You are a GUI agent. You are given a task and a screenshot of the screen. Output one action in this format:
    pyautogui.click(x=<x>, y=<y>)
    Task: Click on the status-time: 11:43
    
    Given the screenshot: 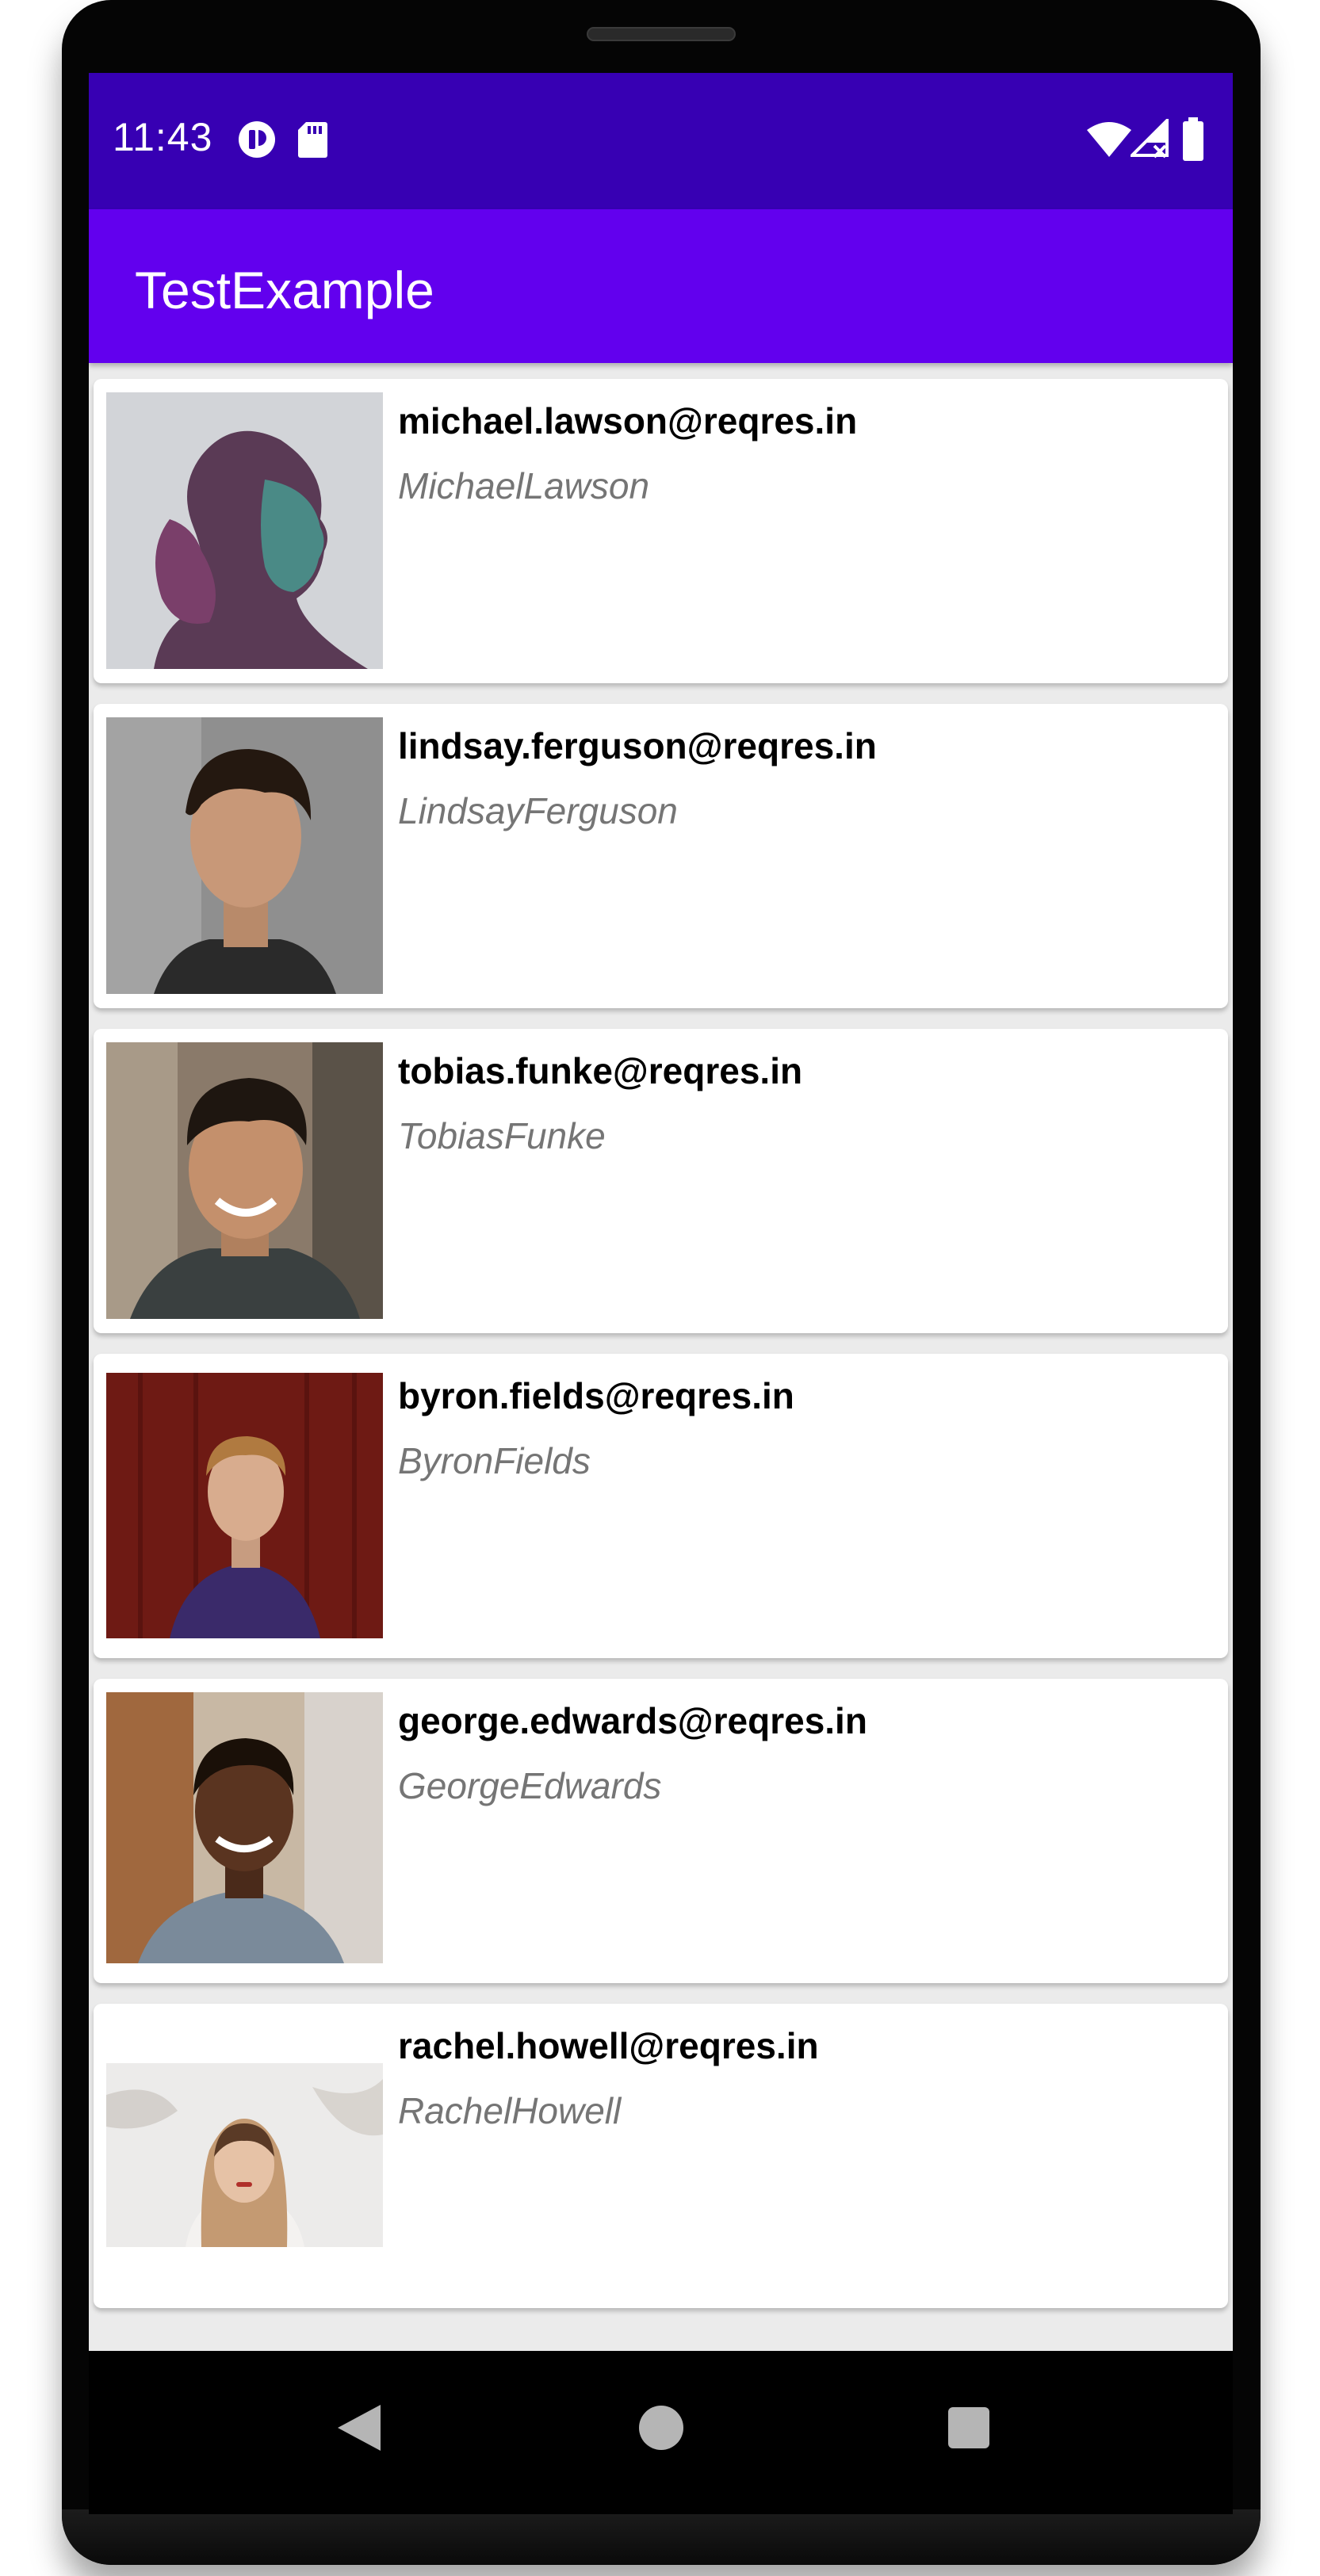 What is the action you would take?
    pyautogui.click(x=163, y=137)
    